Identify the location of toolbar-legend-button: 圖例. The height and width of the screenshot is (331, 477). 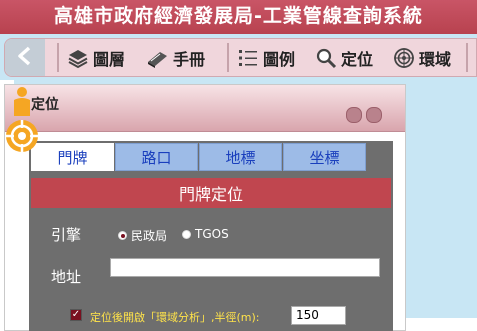
(266, 57).